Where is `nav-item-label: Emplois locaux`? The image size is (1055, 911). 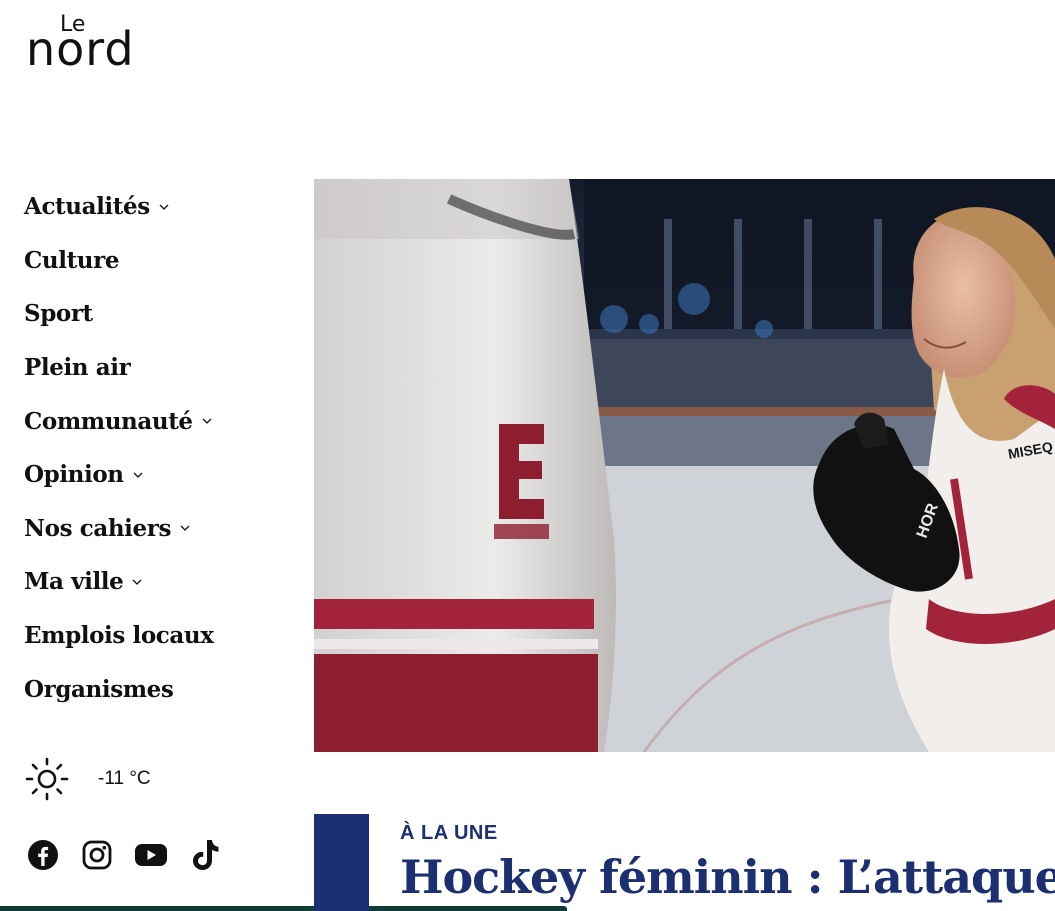 nav-item-label: Emplois locaux is located at coordinates (119, 636).